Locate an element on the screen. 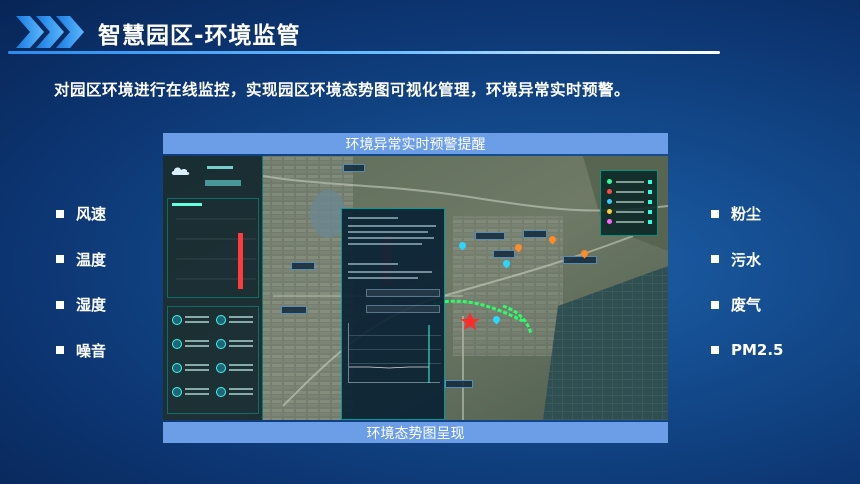  list-item: 污水 is located at coordinates (747, 260).